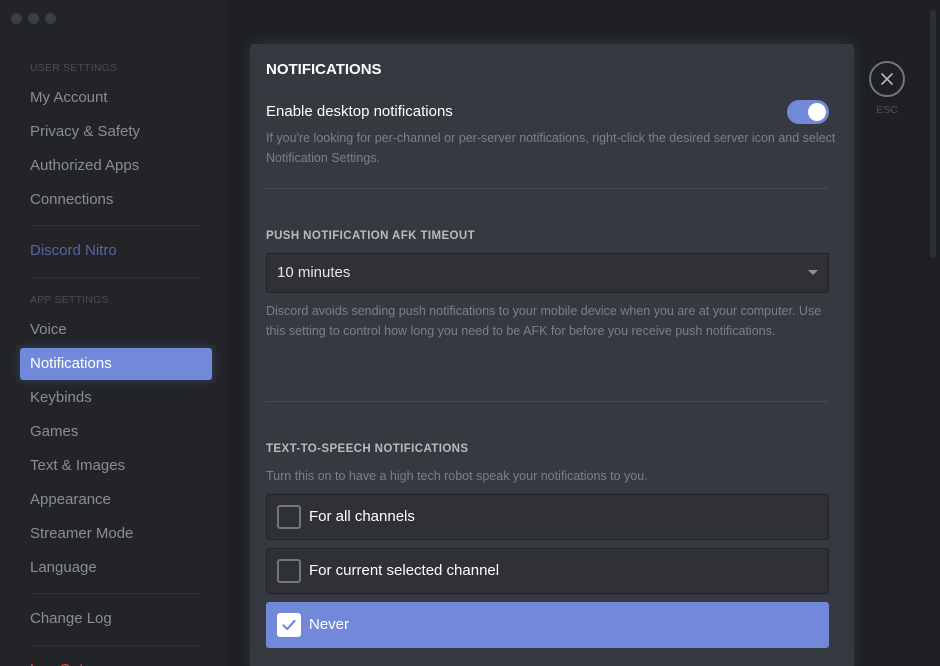  I want to click on sidebar-item-notifications: Notifications, so click(116, 364).